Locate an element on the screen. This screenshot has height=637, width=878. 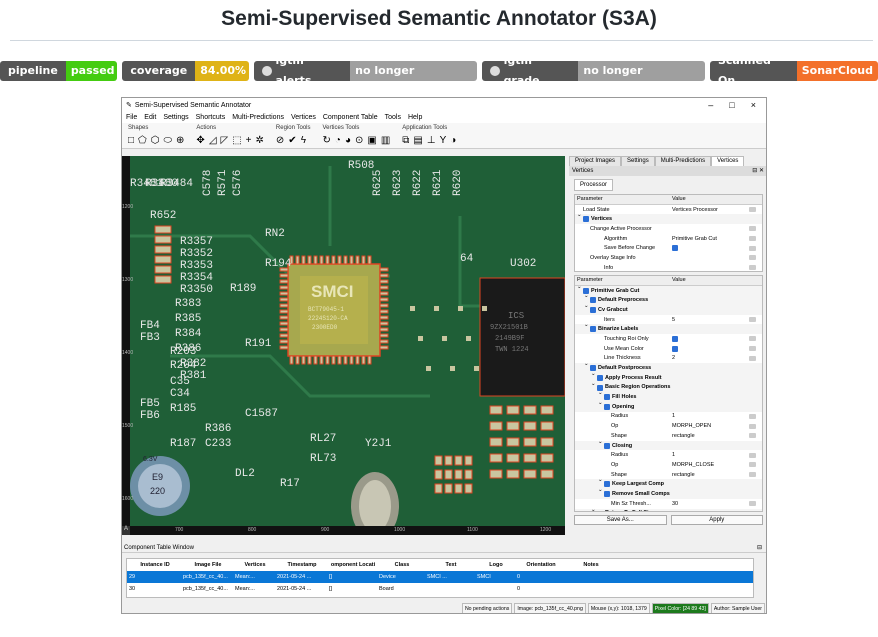
tool-icon: ⊥ is located at coordinates (431, 140).